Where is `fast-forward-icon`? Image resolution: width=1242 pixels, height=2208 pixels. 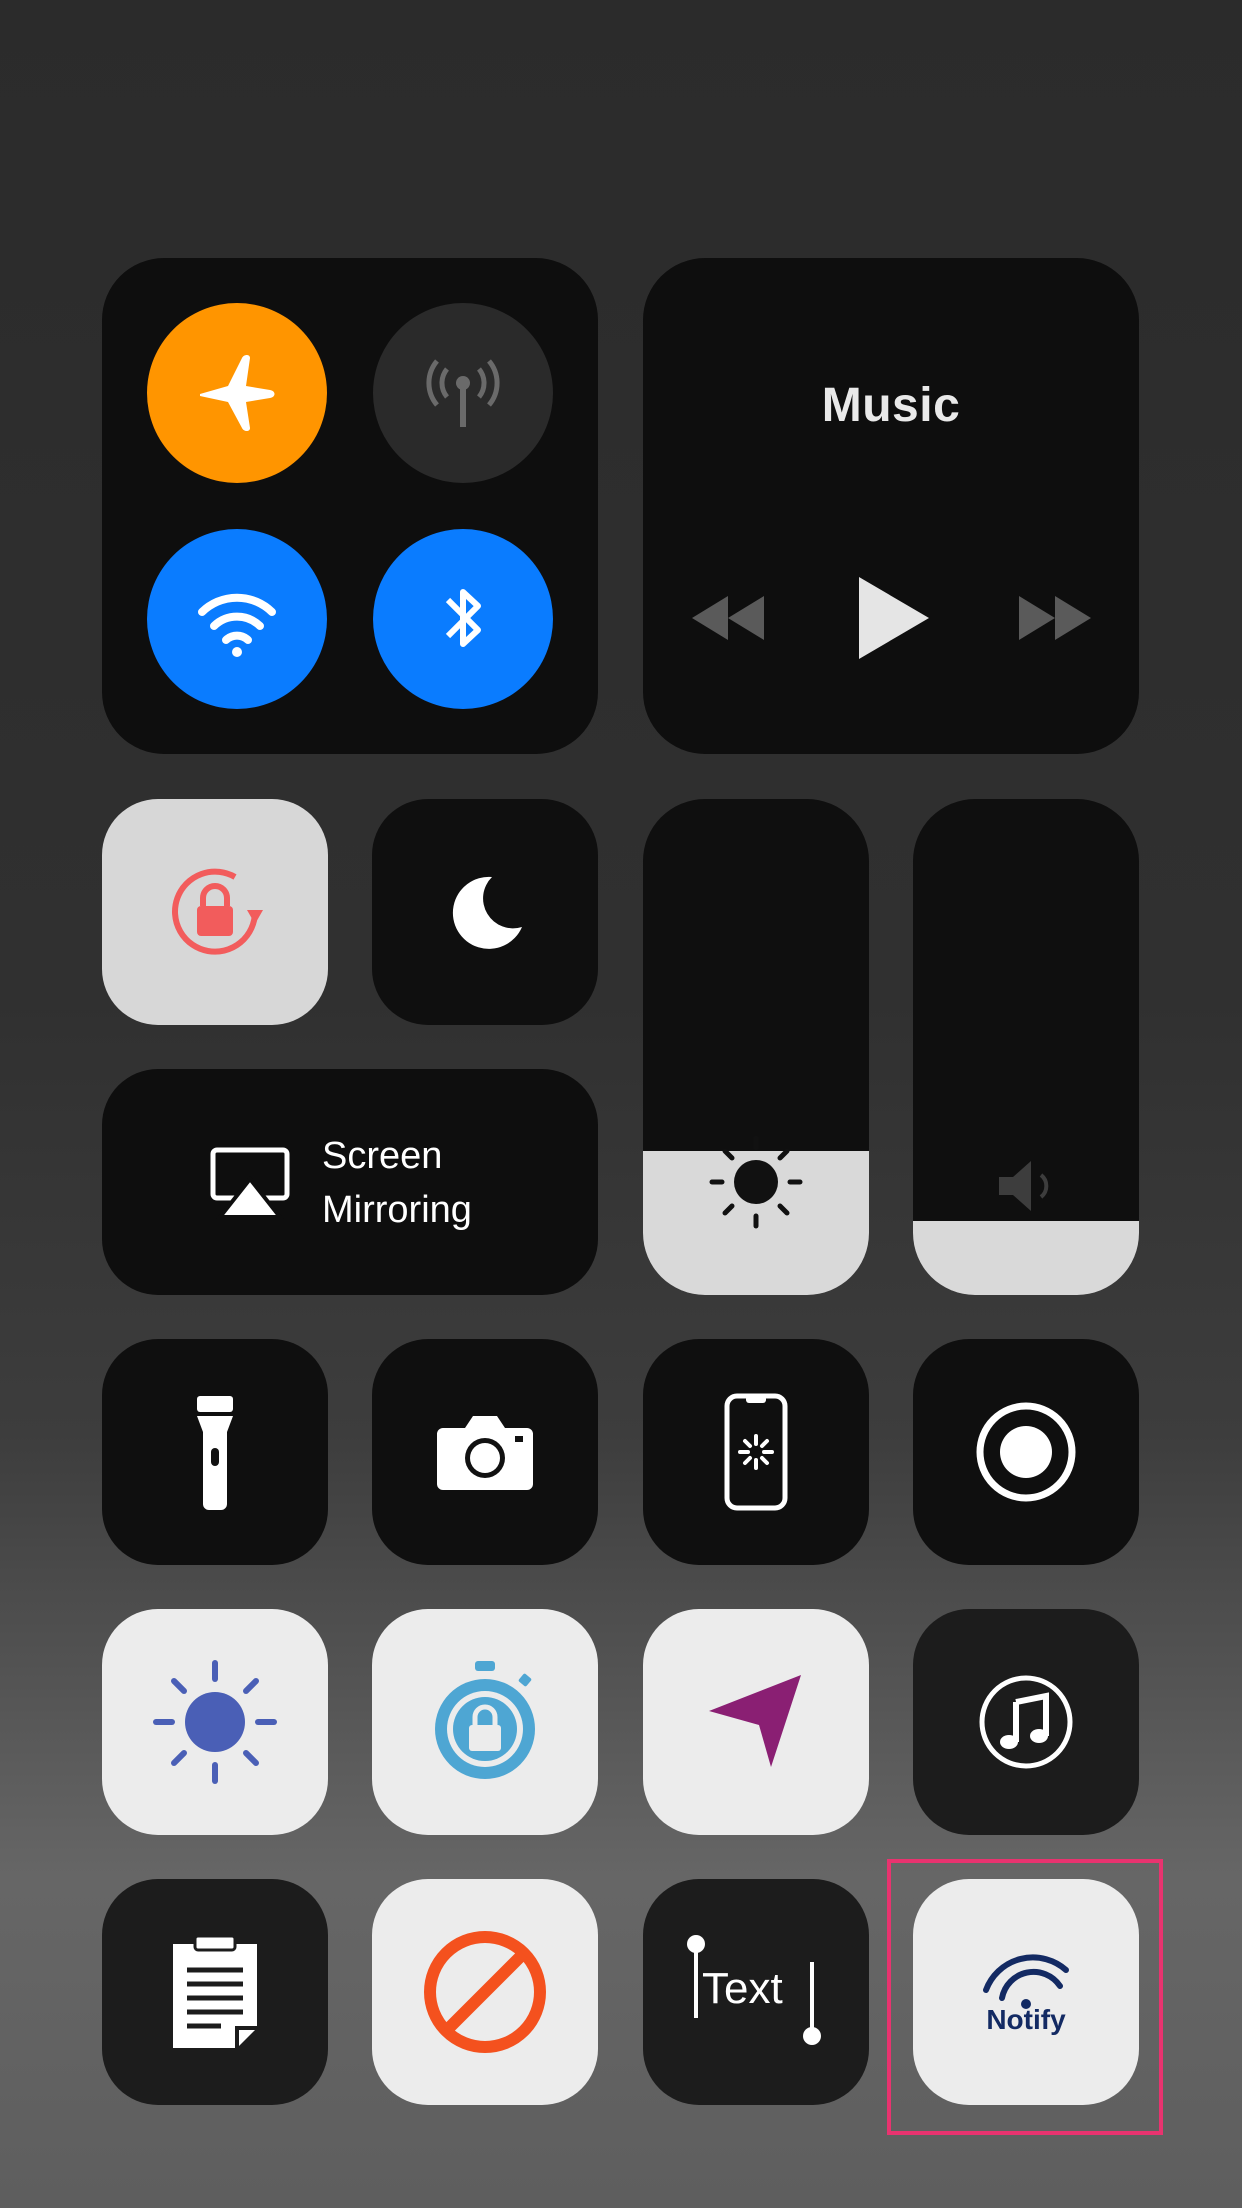
fast-forward-icon is located at coordinates (1055, 618).